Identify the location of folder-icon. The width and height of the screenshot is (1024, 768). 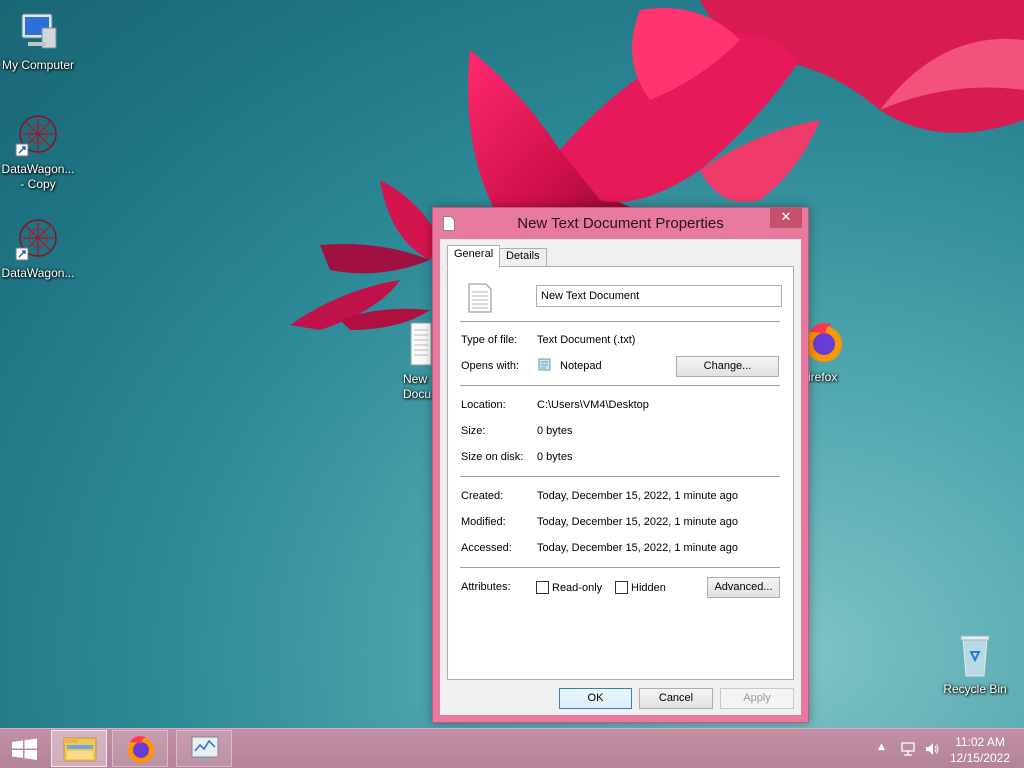
(80, 749).